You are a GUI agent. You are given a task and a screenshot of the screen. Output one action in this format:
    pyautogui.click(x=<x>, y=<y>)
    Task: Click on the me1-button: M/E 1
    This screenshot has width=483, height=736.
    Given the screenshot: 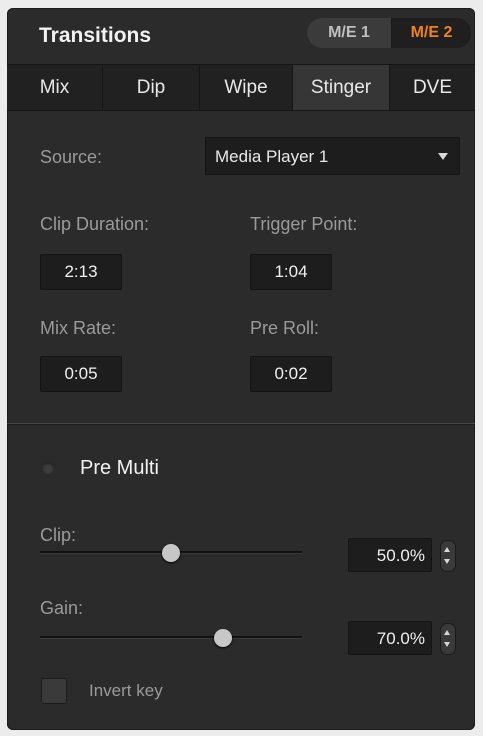 What is the action you would take?
    pyautogui.click(x=349, y=33)
    